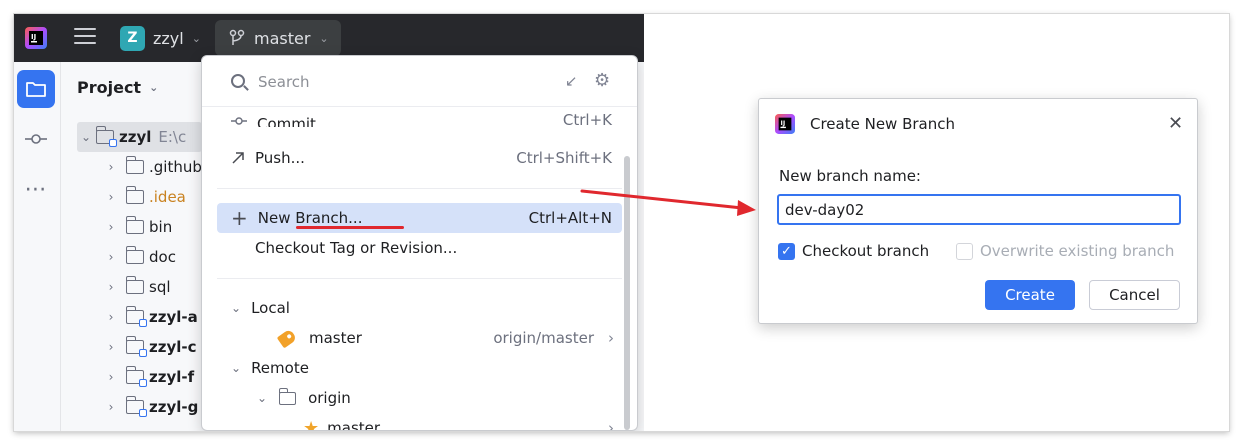 This screenshot has width=1243, height=445. I want to click on branch-name-input, so click(979, 209).